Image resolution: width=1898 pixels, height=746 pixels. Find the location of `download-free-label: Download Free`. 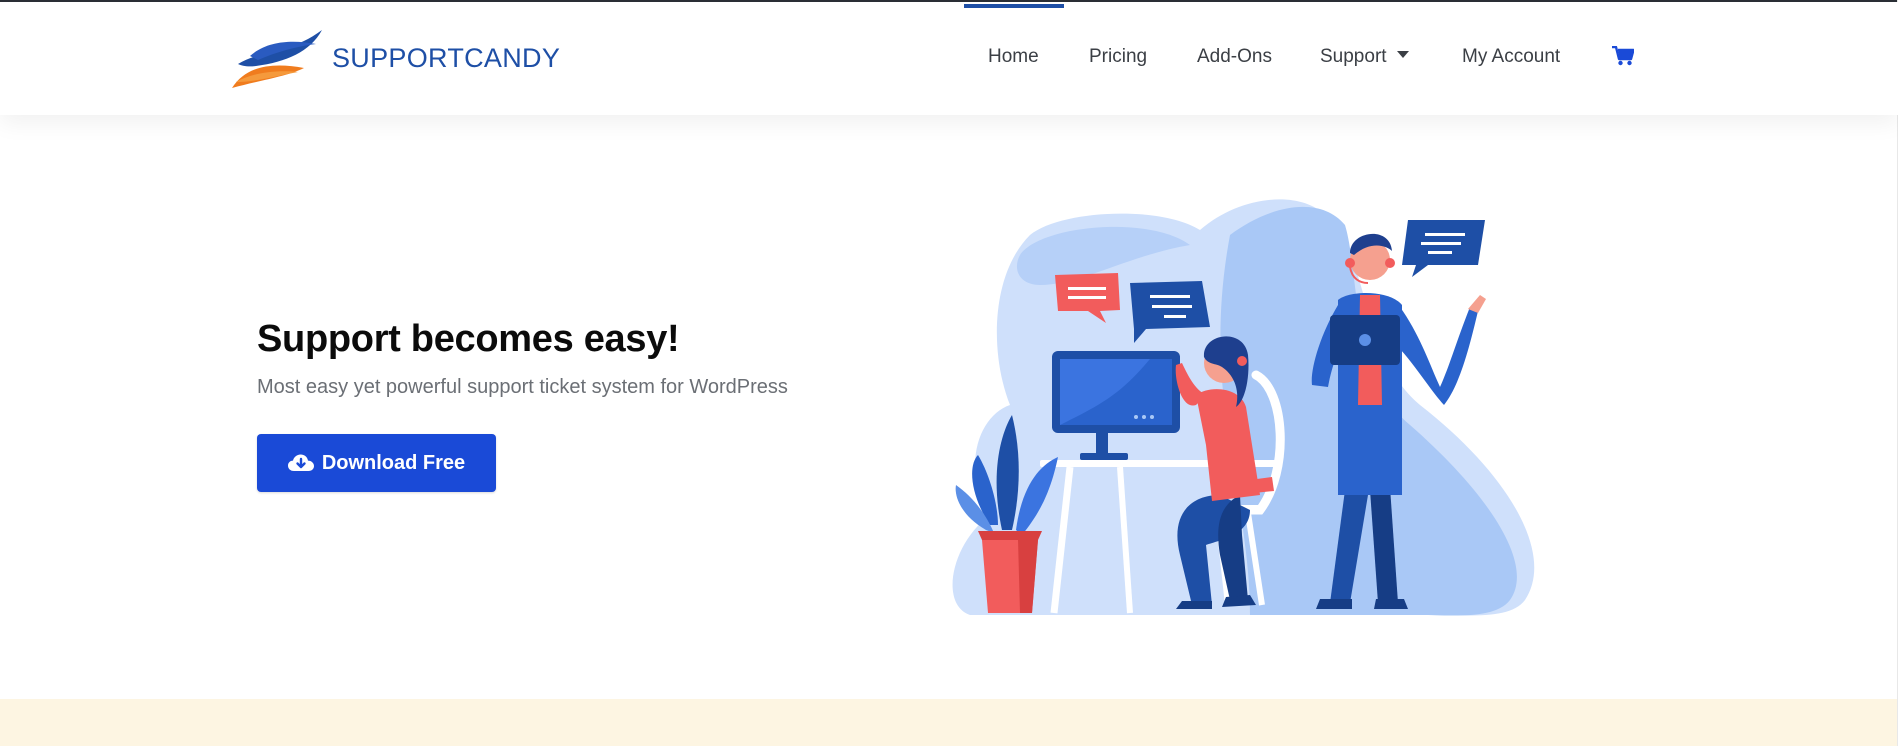

download-free-label: Download Free is located at coordinates (393, 462).